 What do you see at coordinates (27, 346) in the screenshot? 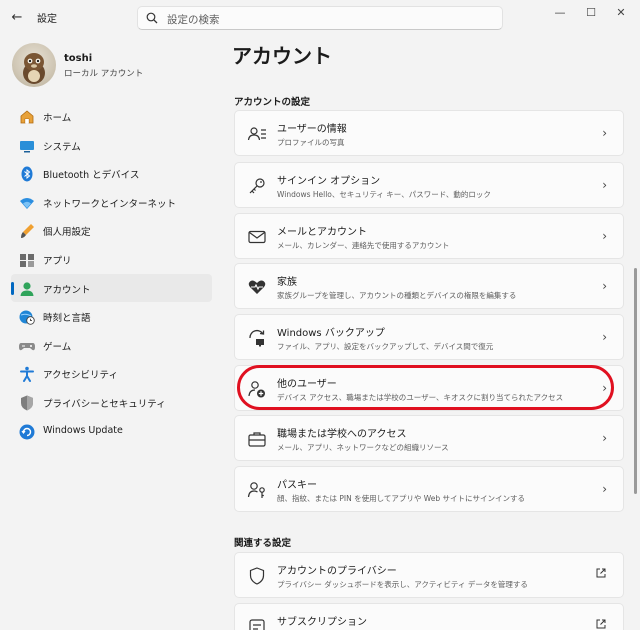
I see `gamepad-icon` at bounding box center [27, 346].